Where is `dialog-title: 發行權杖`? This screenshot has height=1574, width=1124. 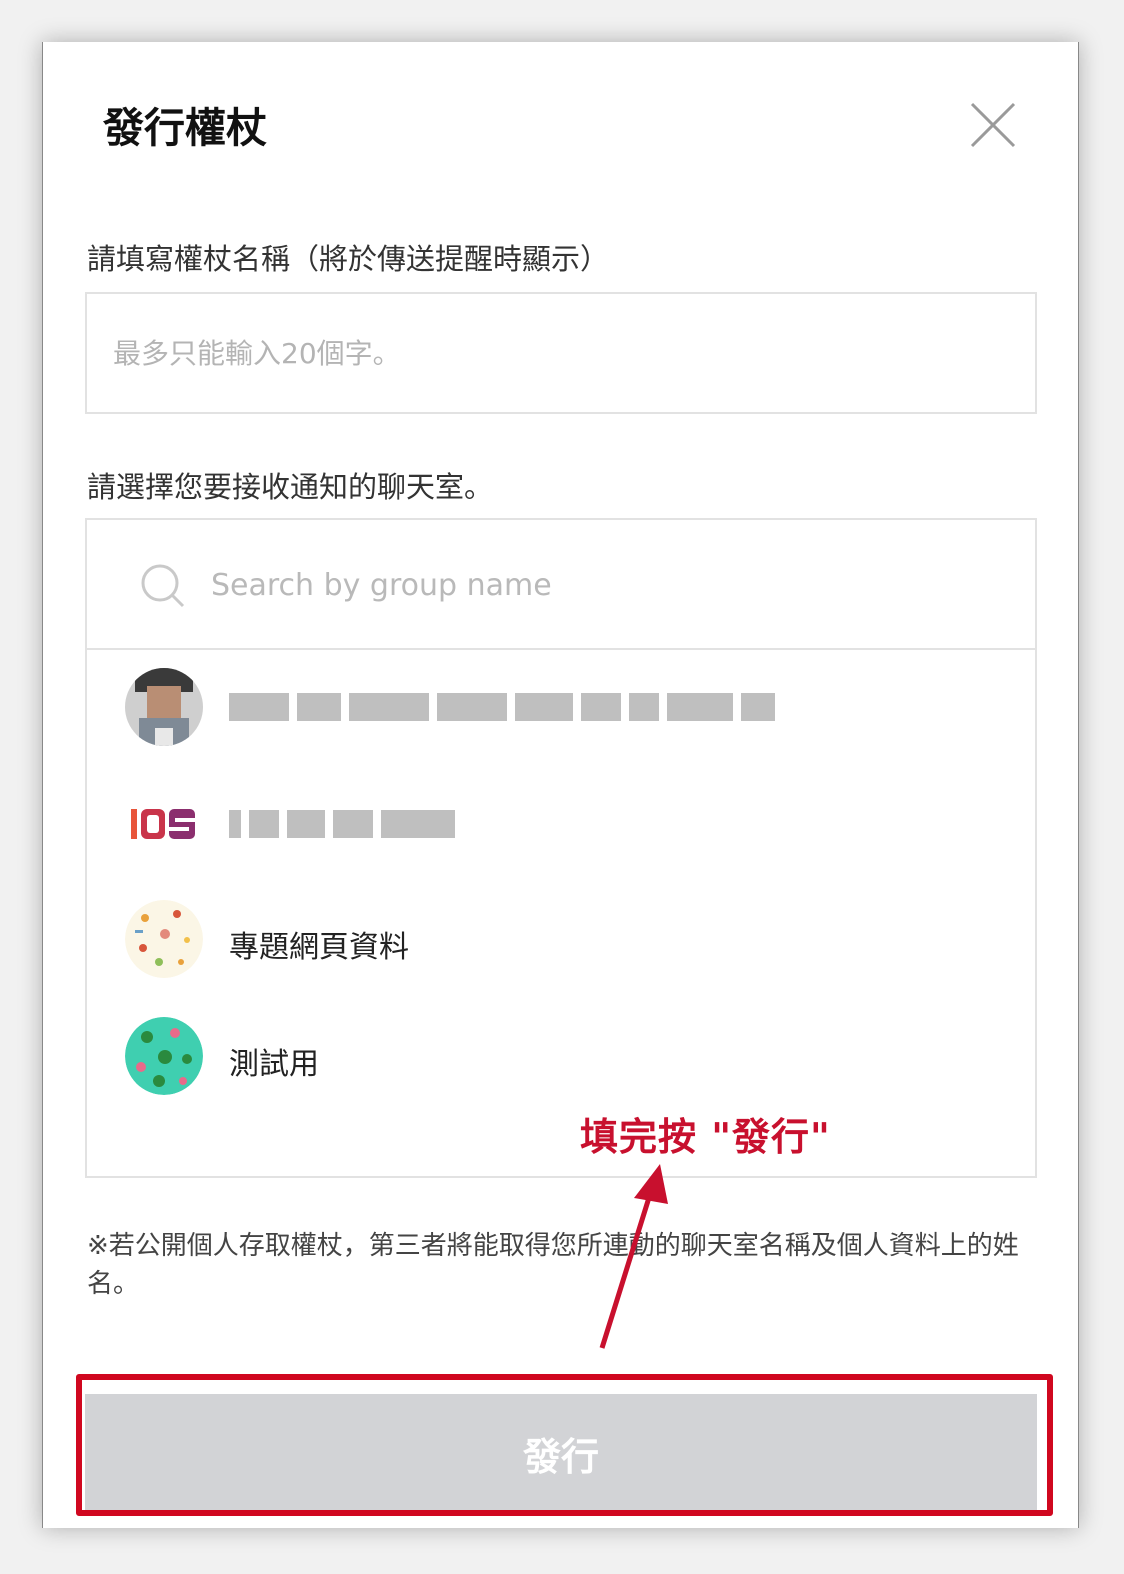 dialog-title: 發行權杖 is located at coordinates (185, 128).